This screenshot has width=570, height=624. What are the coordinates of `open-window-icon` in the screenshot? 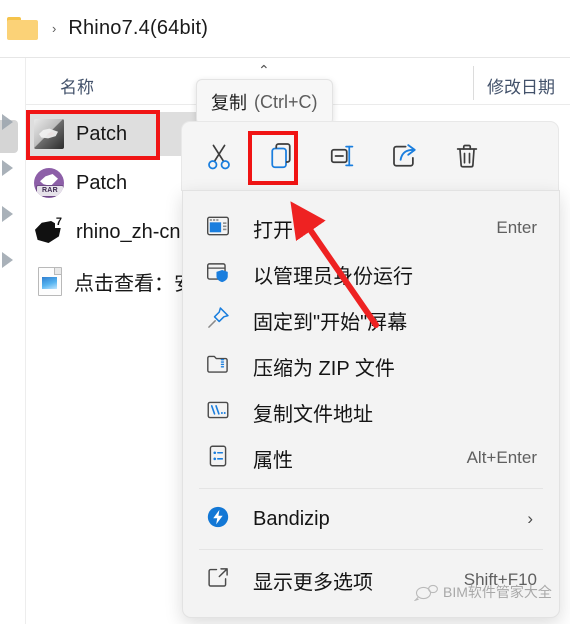 It's located at (220, 228).